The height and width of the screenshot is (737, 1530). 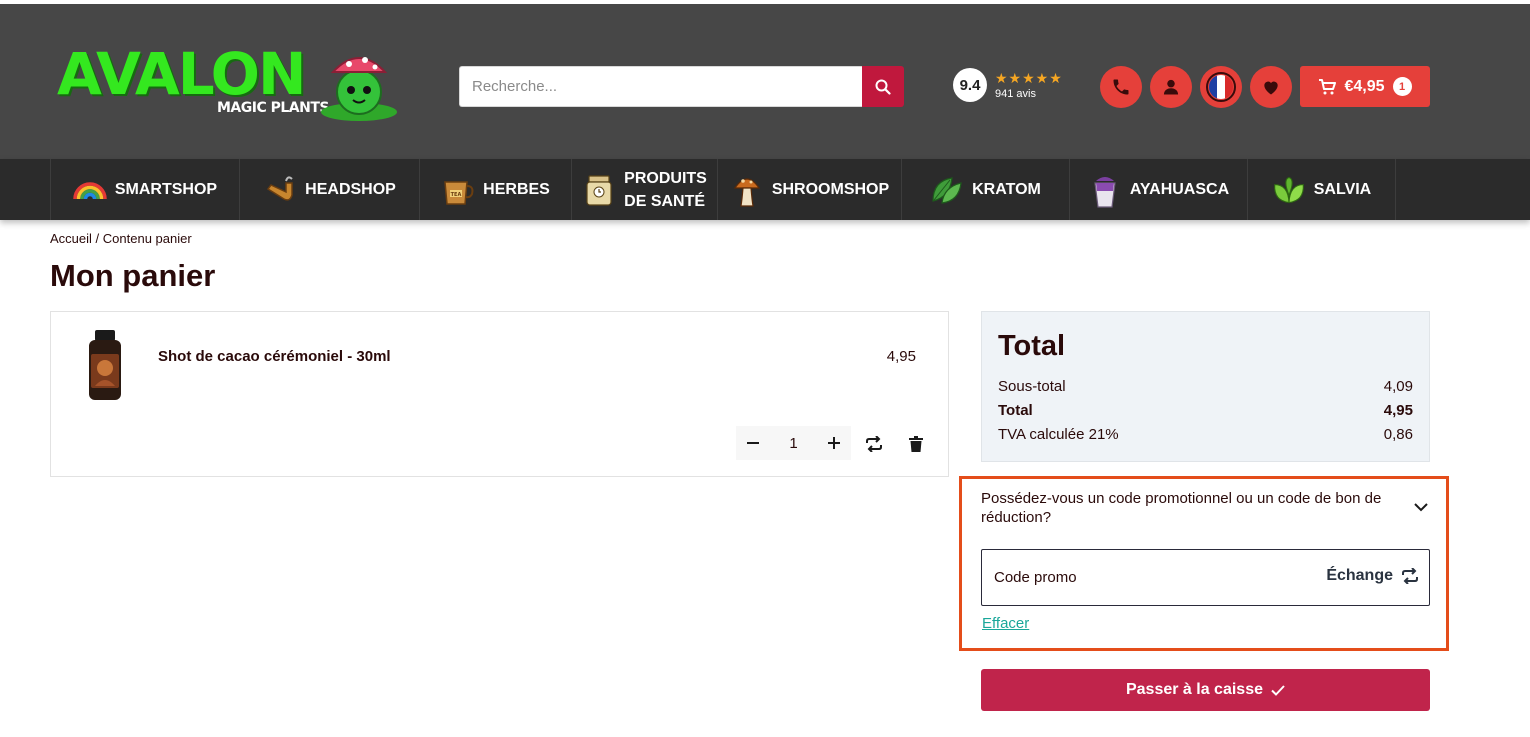 I want to click on search-button, so click(x=883, y=86).